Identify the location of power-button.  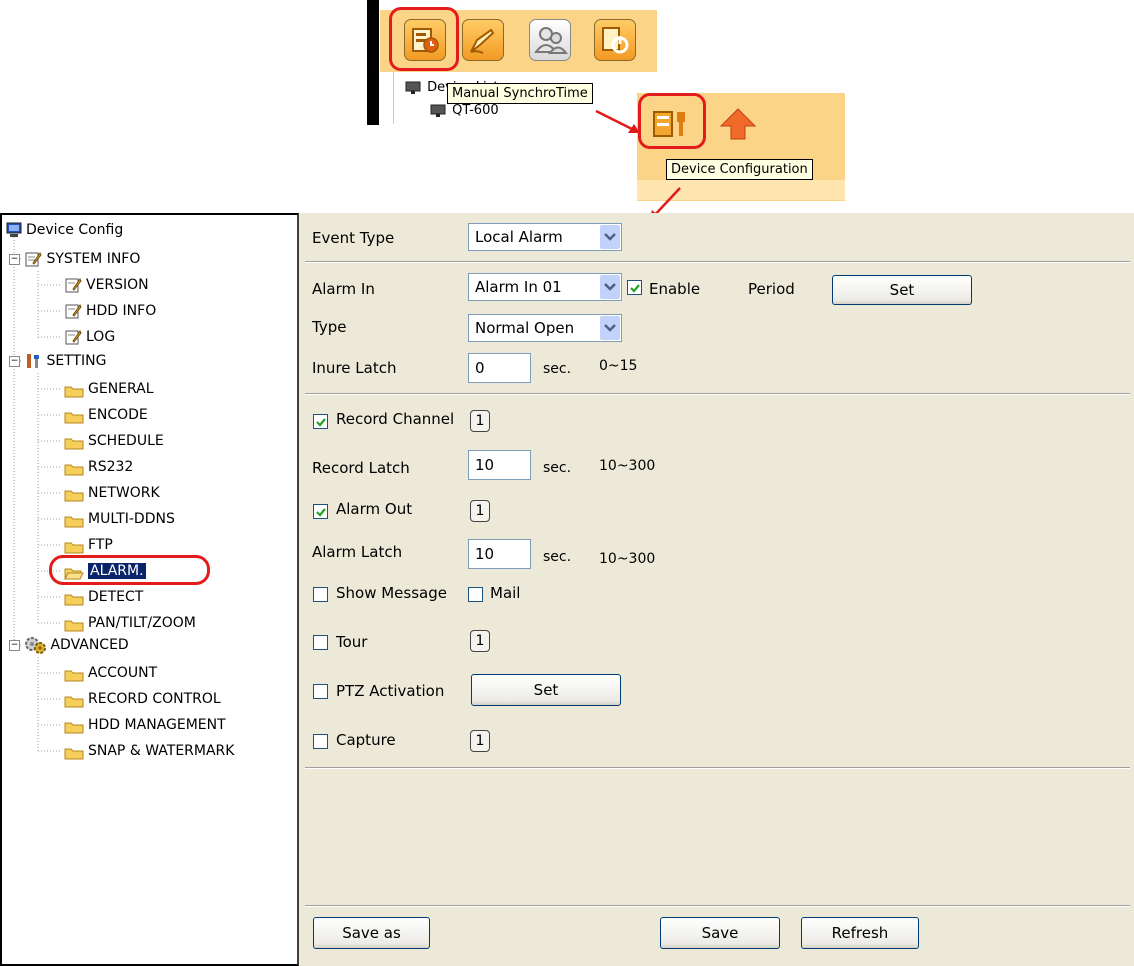
(615, 40).